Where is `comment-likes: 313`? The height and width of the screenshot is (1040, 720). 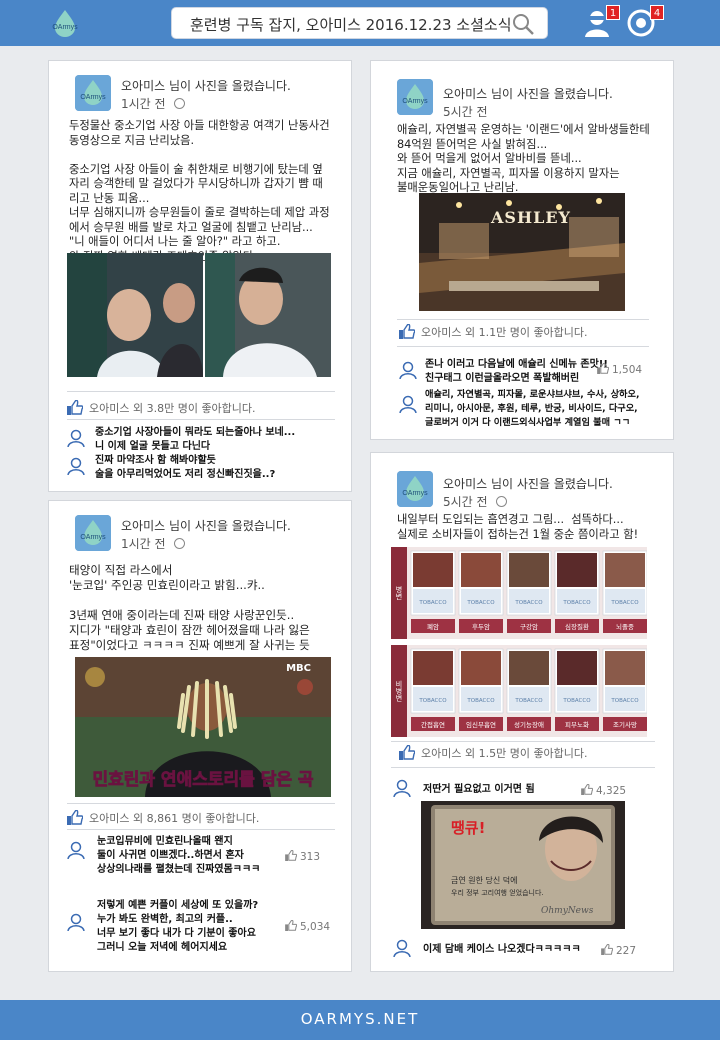
comment-likes: 313 is located at coordinates (302, 856).